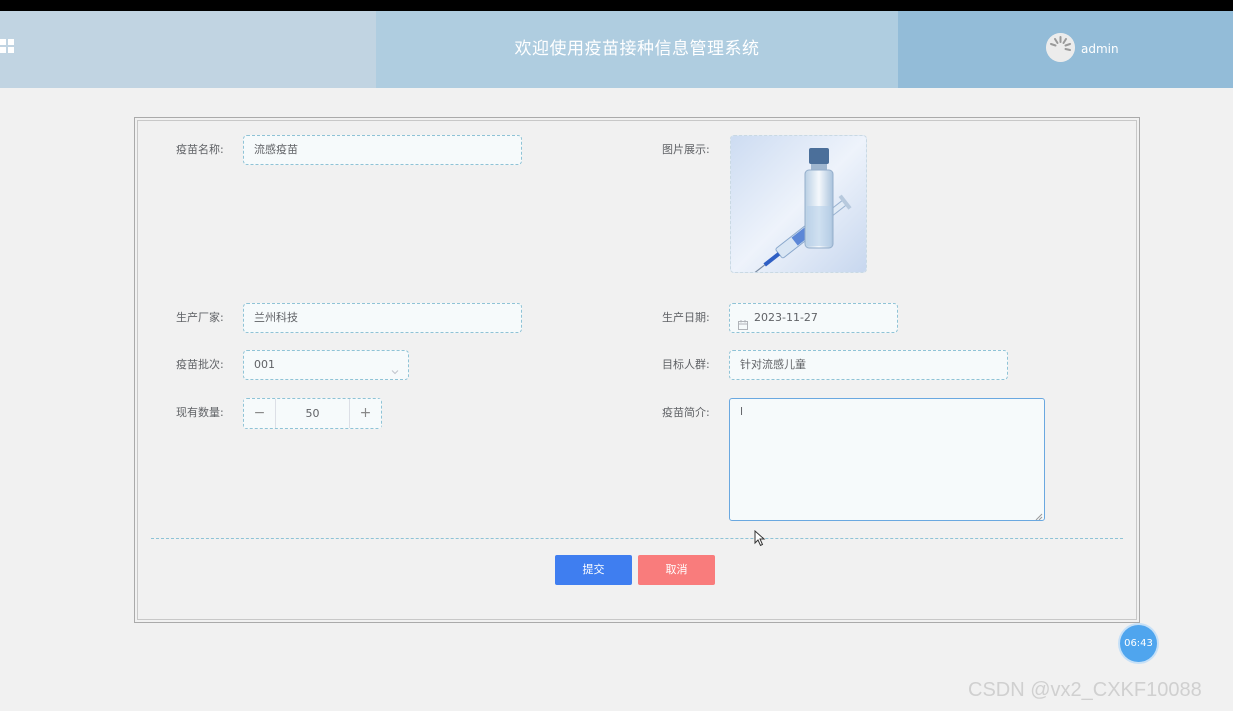  Describe the element at coordinates (786, 317) in the screenshot. I see `production-date-value: 2023-11-27` at that location.